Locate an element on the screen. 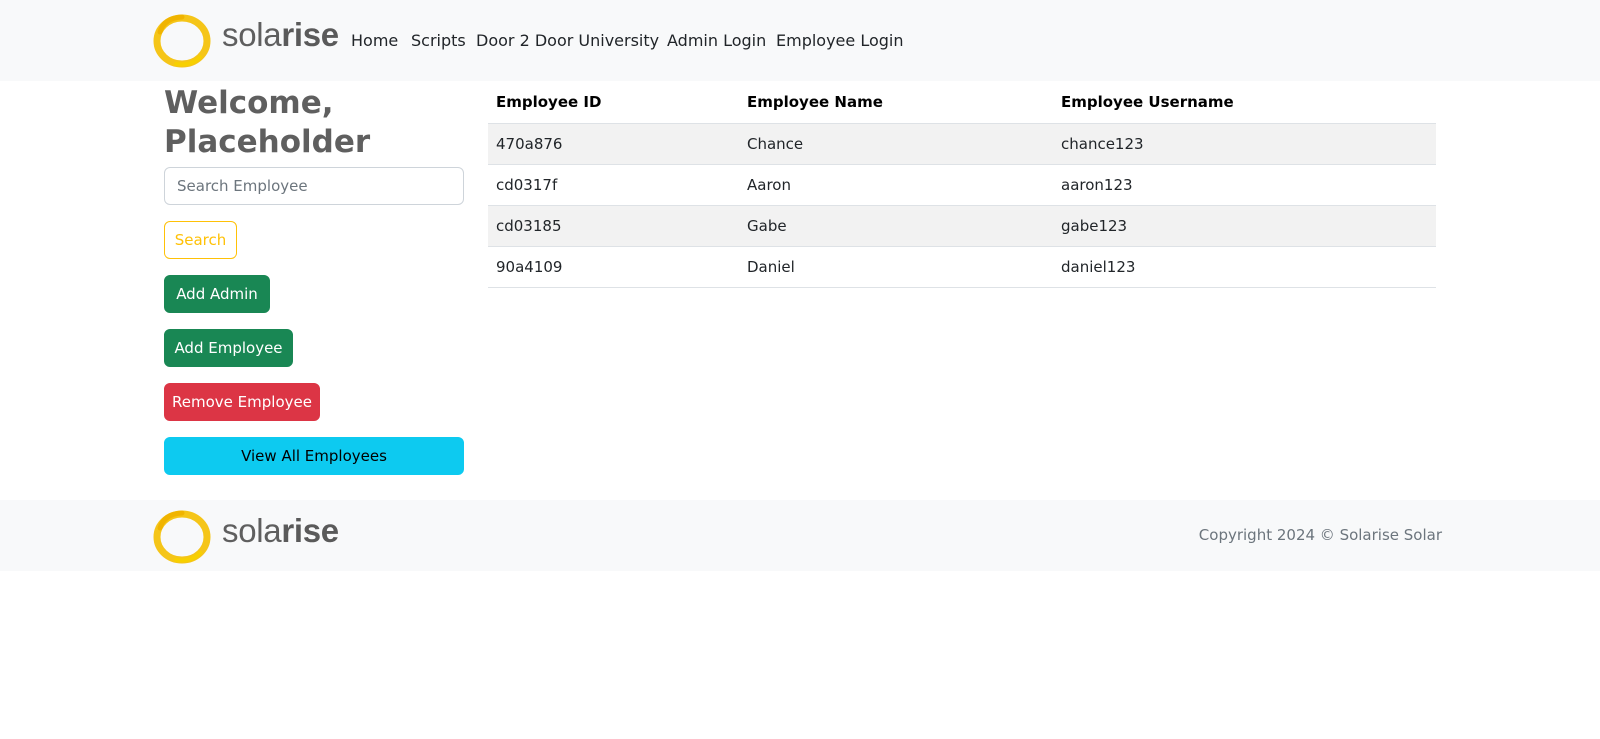 Image resolution: width=1600 pixels, height=739 pixels. table-row: 470a876 Chance chance123 is located at coordinates (962, 144).